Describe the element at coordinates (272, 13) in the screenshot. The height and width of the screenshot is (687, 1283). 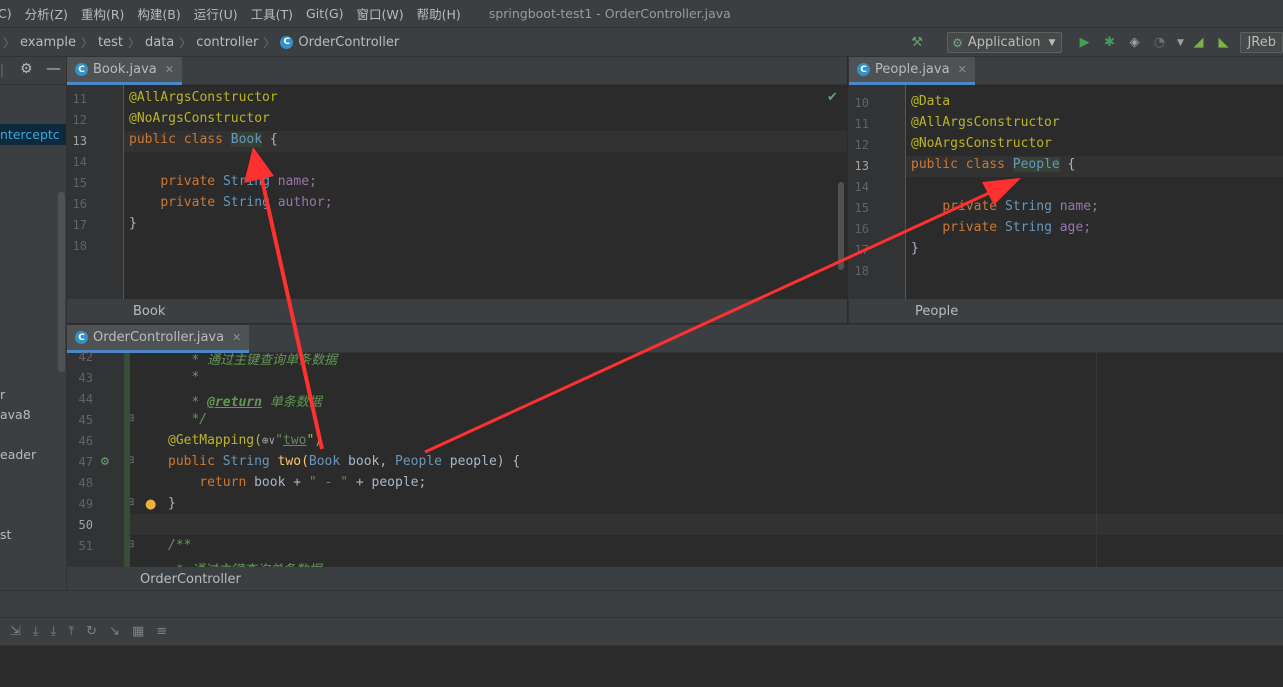
I see `menu-item-tools: 工具(T)` at that location.